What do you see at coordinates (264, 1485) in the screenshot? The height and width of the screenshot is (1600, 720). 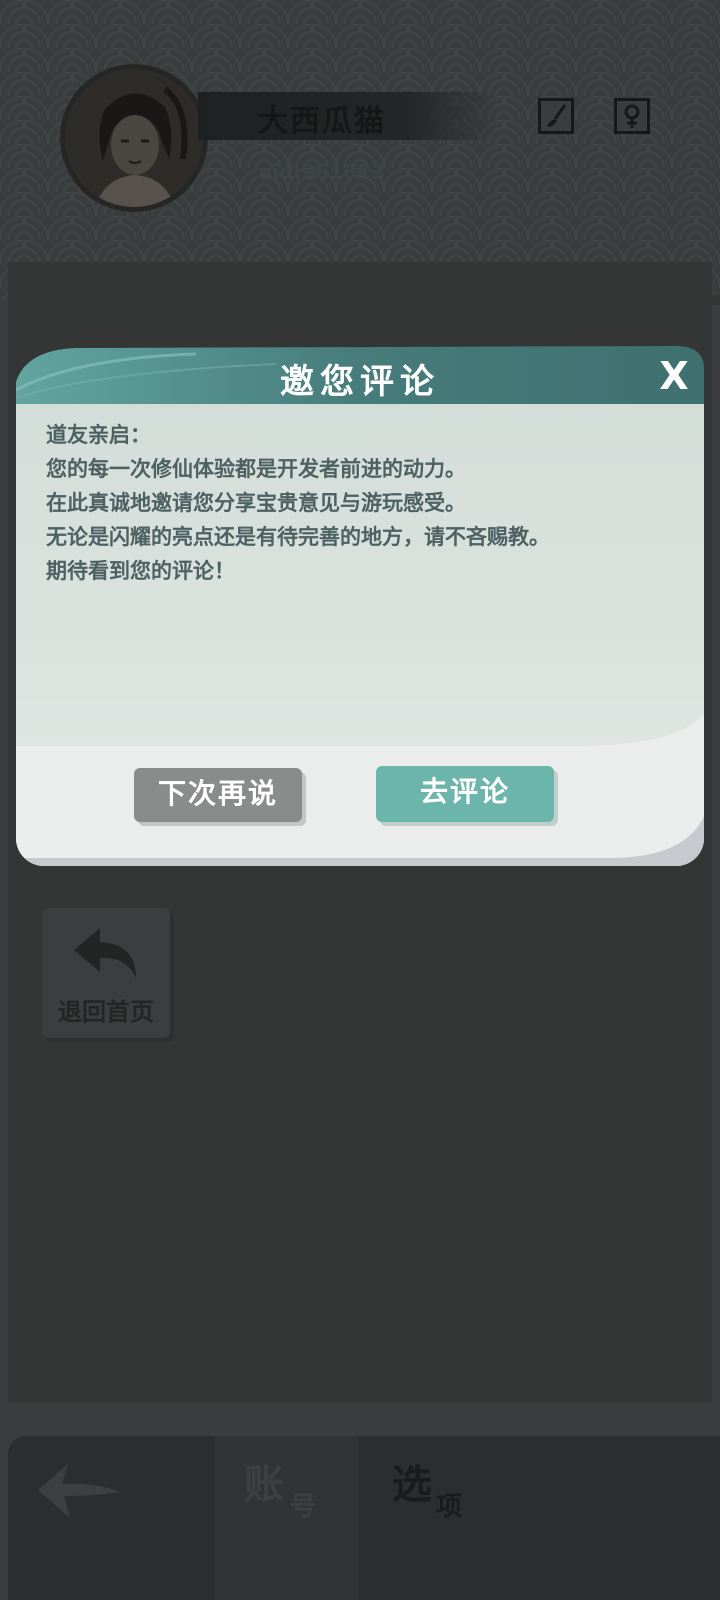 I see `tab-account-label-main: 账` at bounding box center [264, 1485].